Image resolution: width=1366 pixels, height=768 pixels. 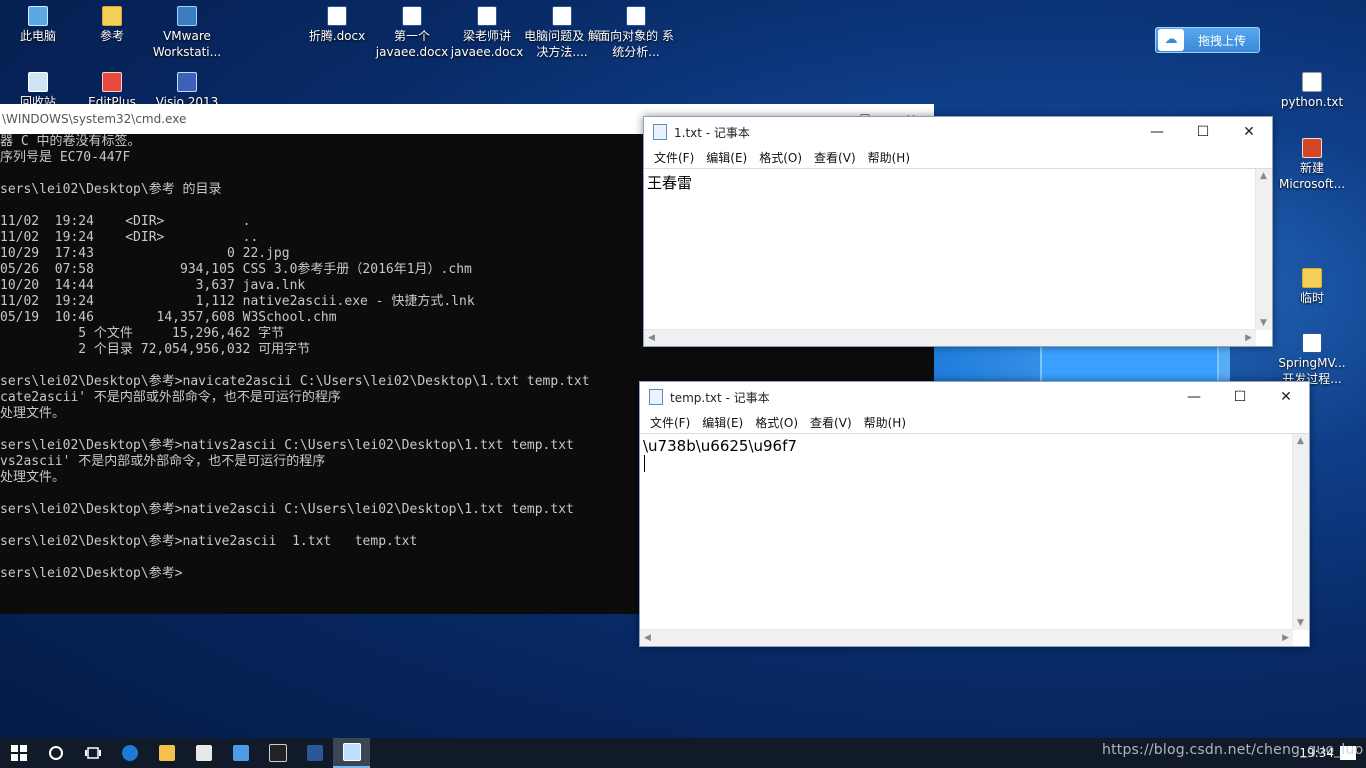 What do you see at coordinates (974, 456) in the screenshot?
I see `editor-content: \u738b\u6625\u96f7` at bounding box center [974, 456].